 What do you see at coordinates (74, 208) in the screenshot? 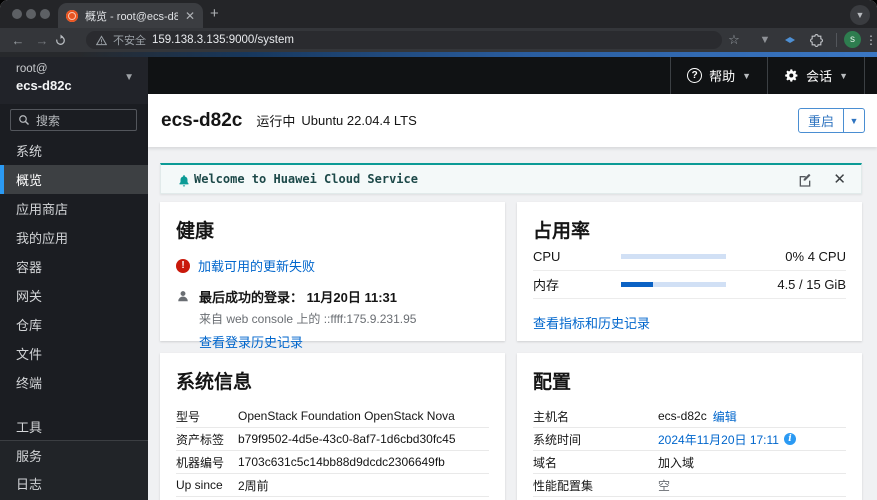
I see `sidebar-item-app-store: 应用商店` at bounding box center [74, 208].